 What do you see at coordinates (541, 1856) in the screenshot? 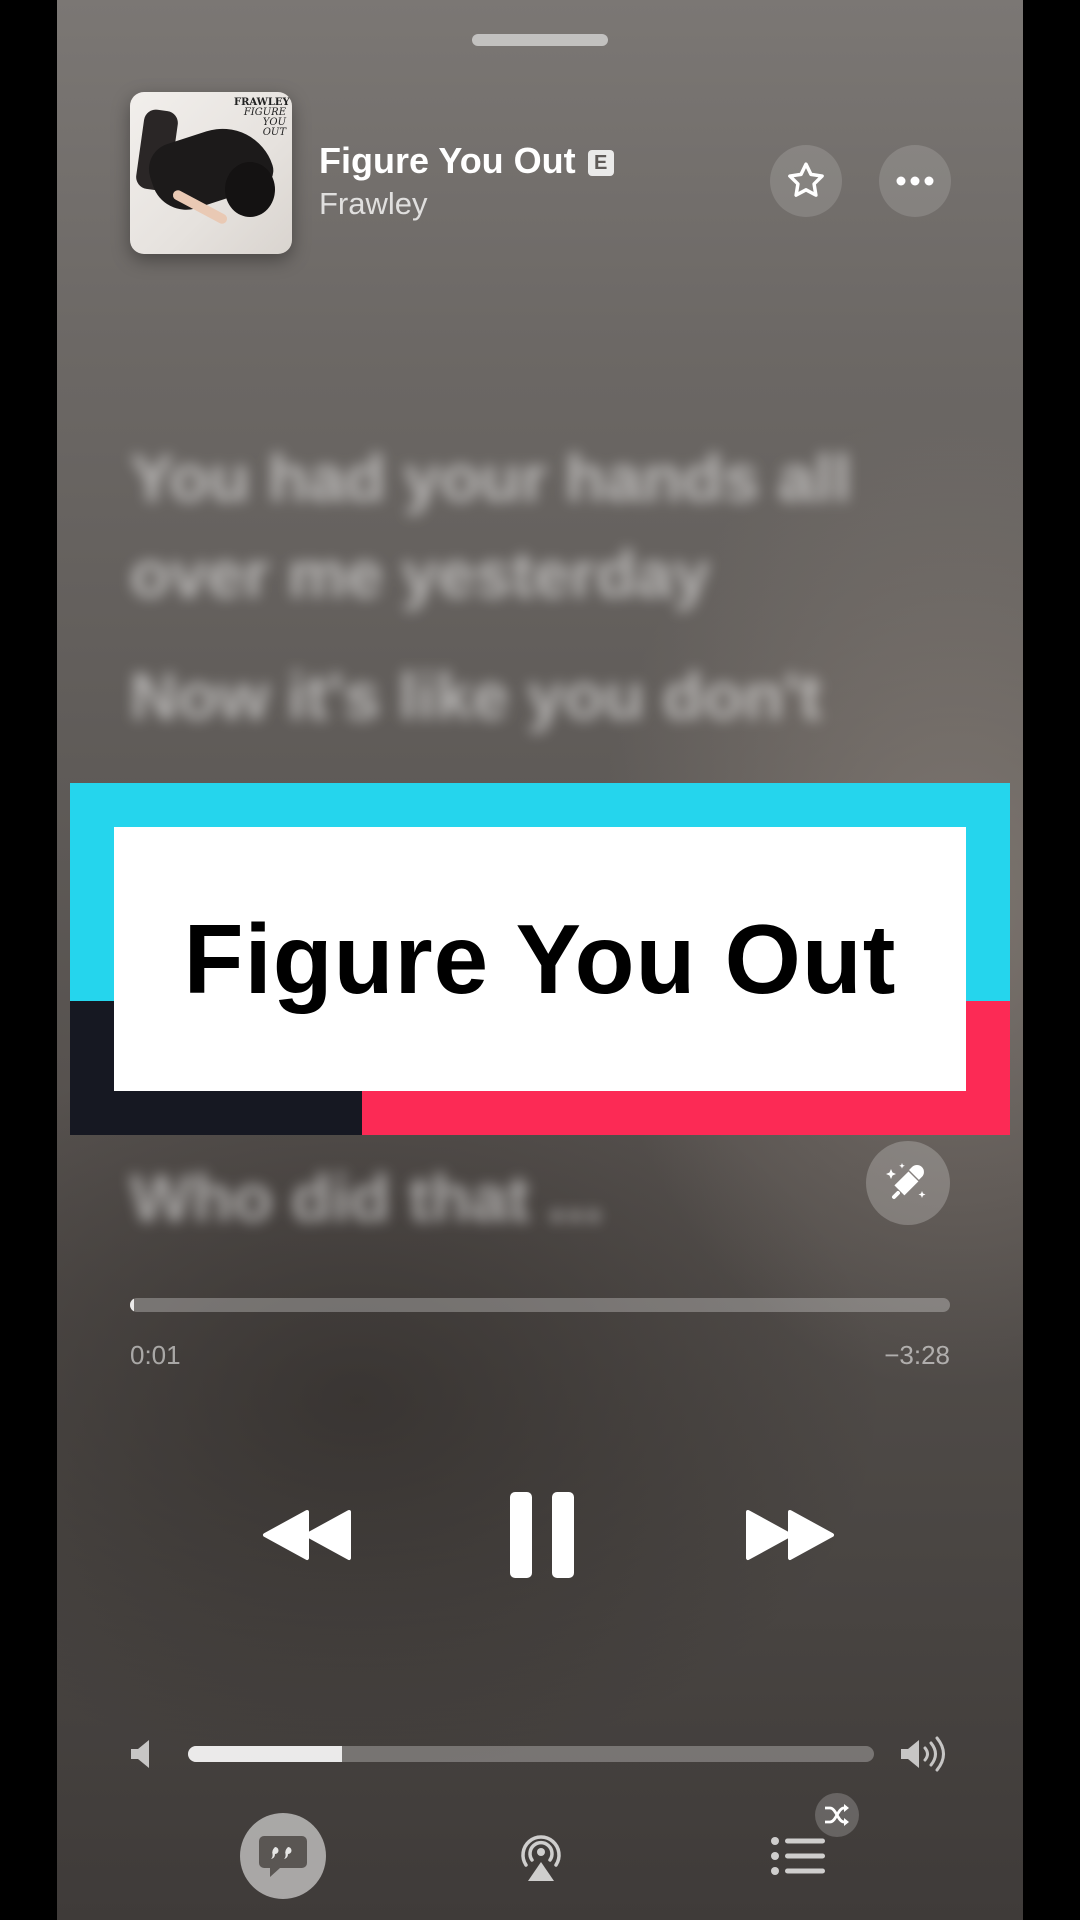
I see `airplay-icon` at bounding box center [541, 1856].